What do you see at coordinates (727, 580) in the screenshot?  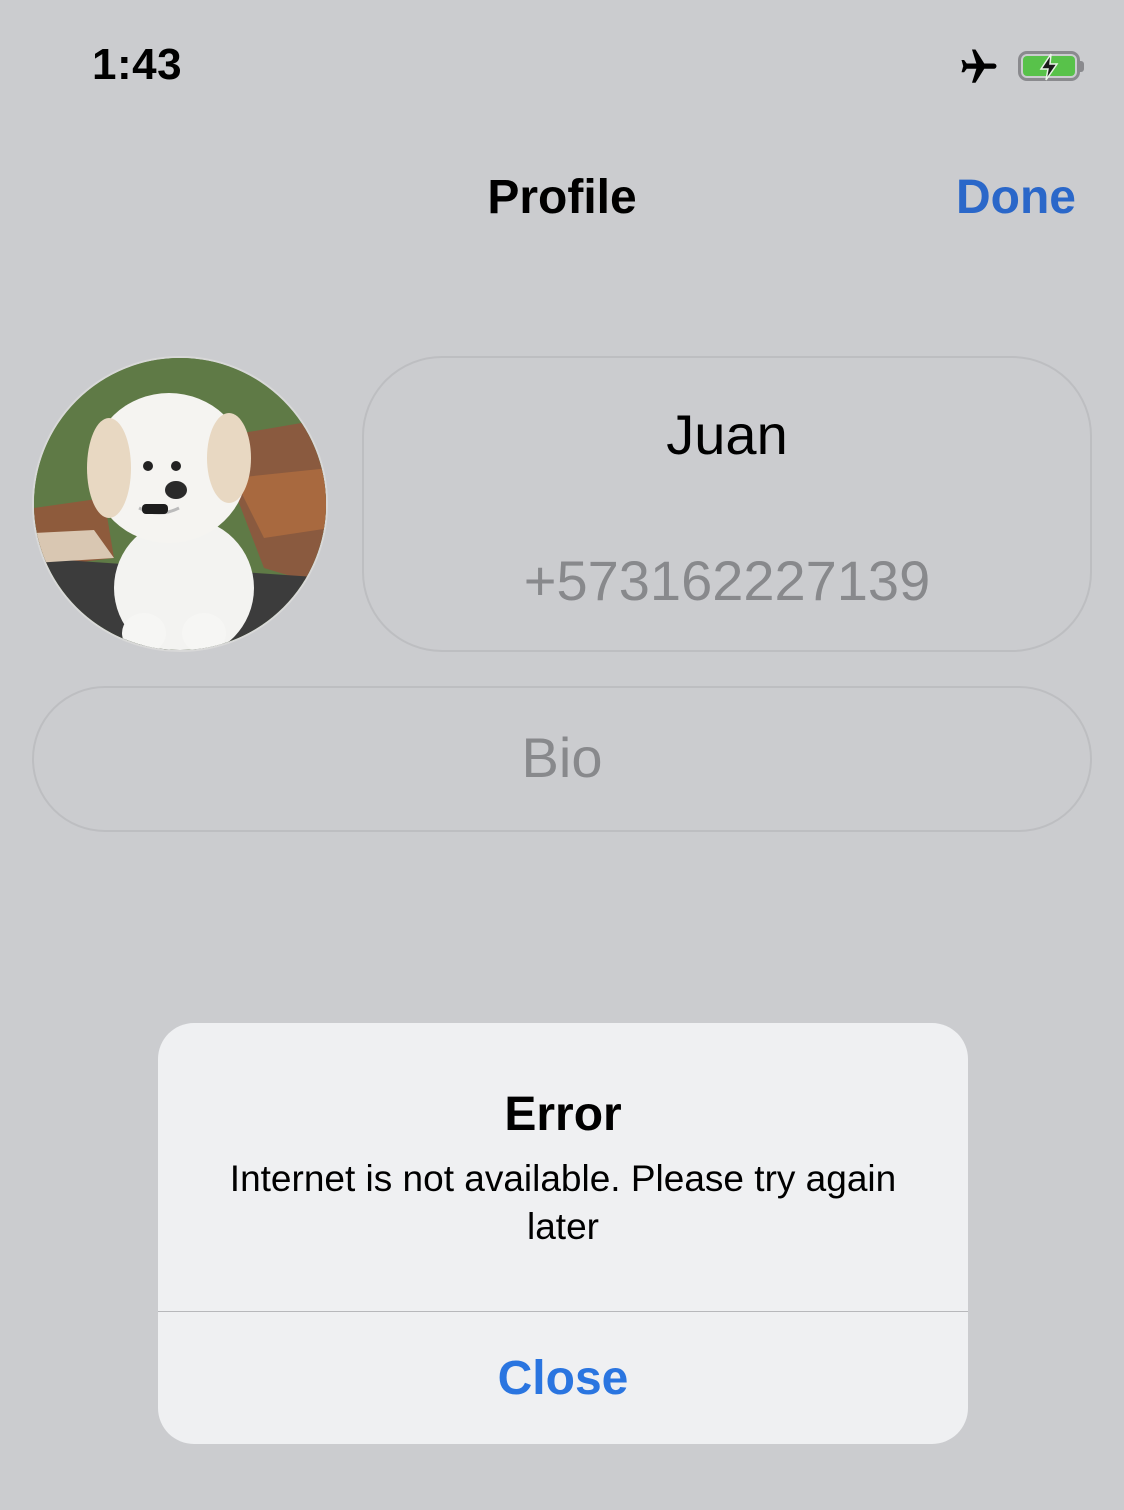 I see `phone-number: +573162227139` at bounding box center [727, 580].